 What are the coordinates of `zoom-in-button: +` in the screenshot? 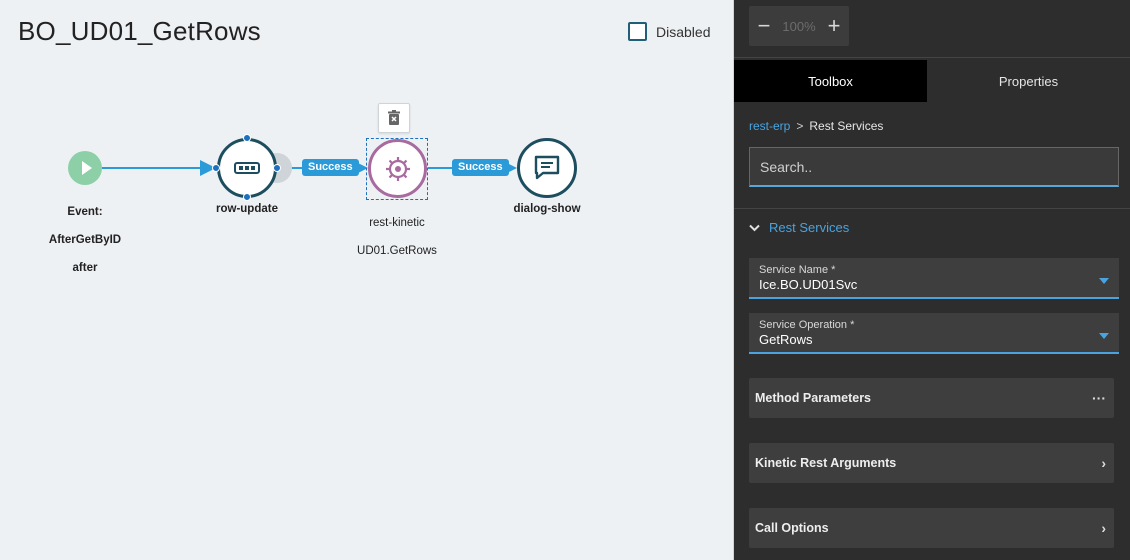 It's located at (834, 26).